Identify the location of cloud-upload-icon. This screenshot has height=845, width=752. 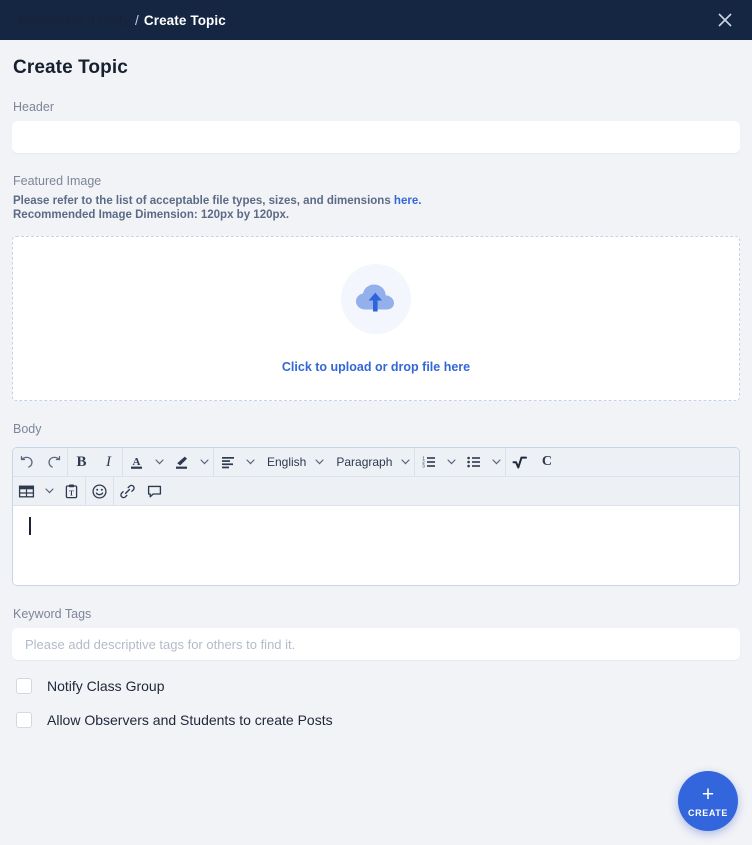
(375, 298).